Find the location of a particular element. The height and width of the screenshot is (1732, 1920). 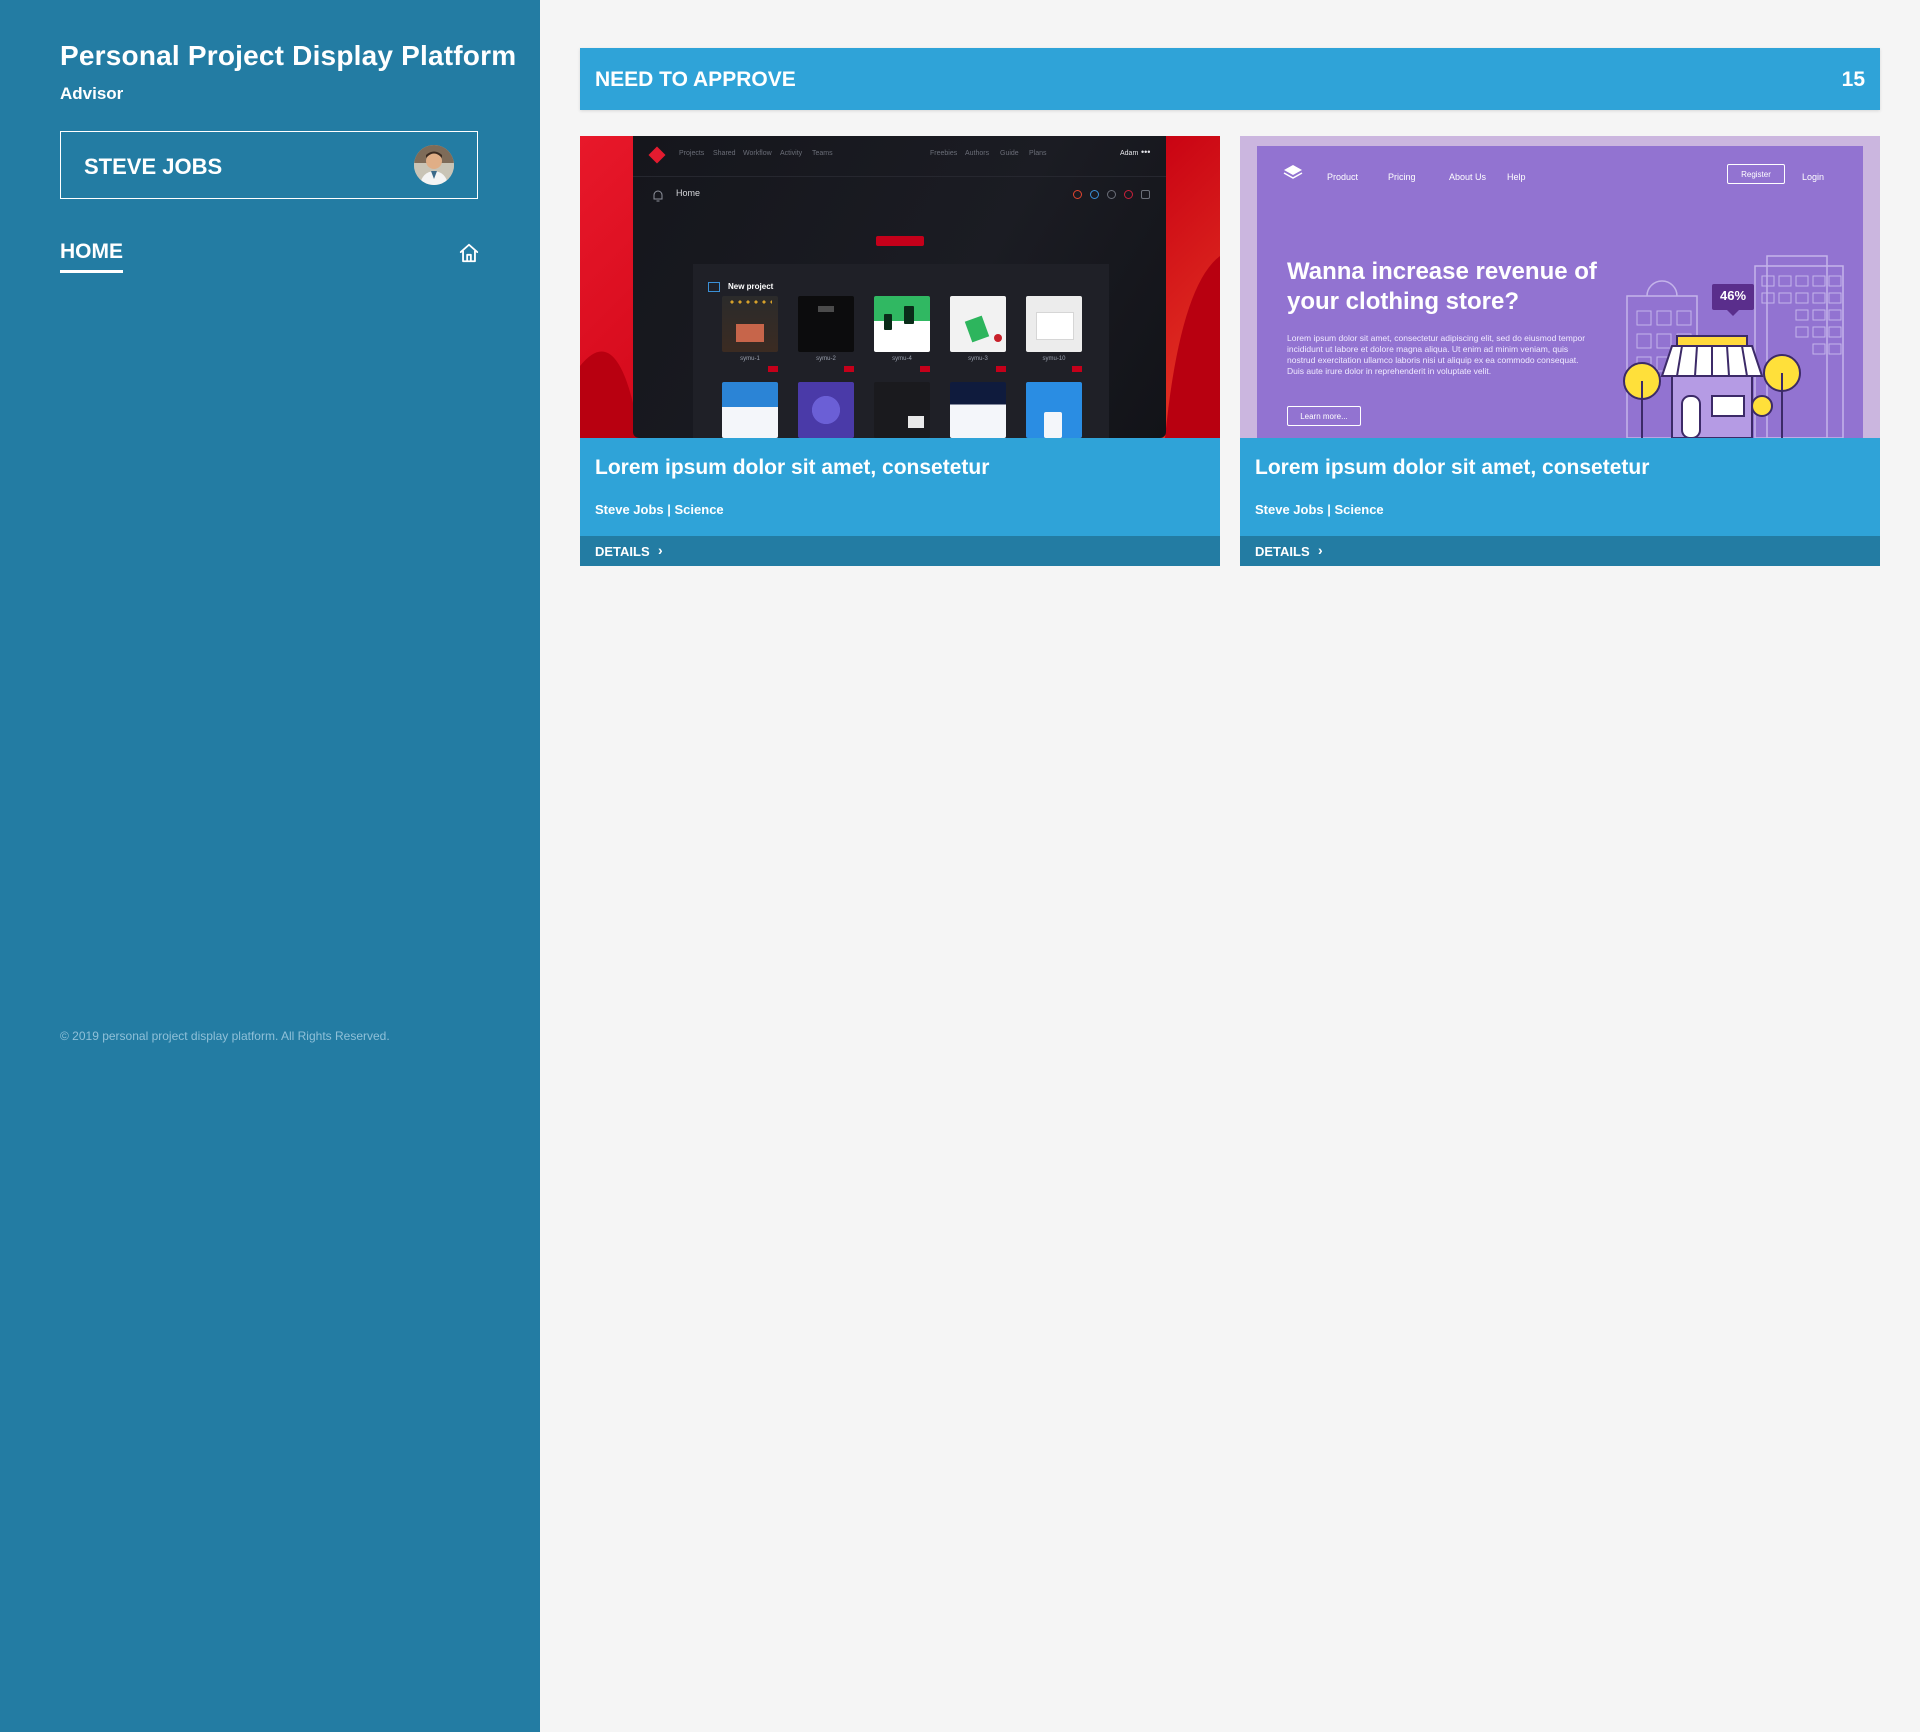

thumb-nav-item: Authors is located at coordinates (977, 153).